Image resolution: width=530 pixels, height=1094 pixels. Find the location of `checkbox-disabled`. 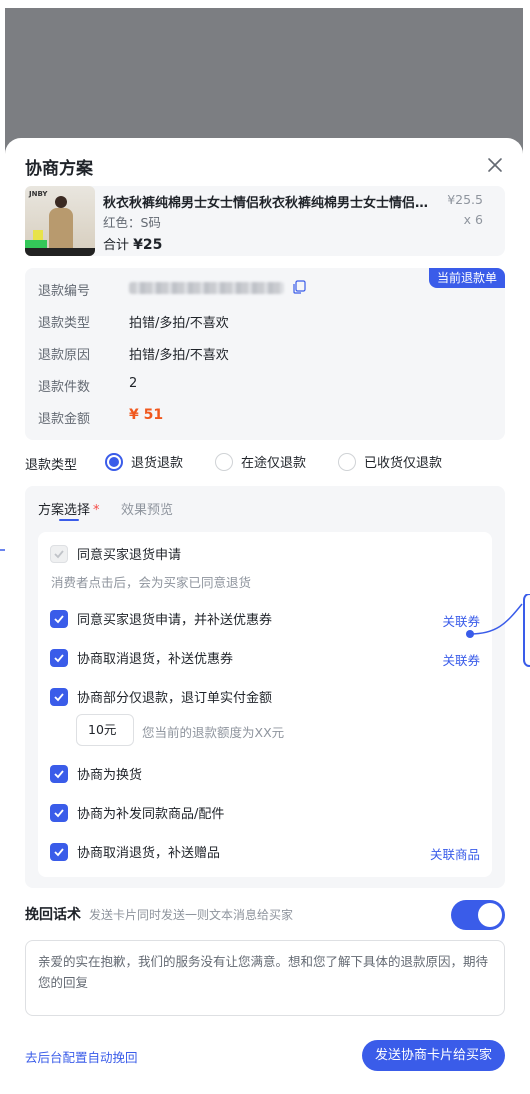

checkbox-disabled is located at coordinates (59, 553).